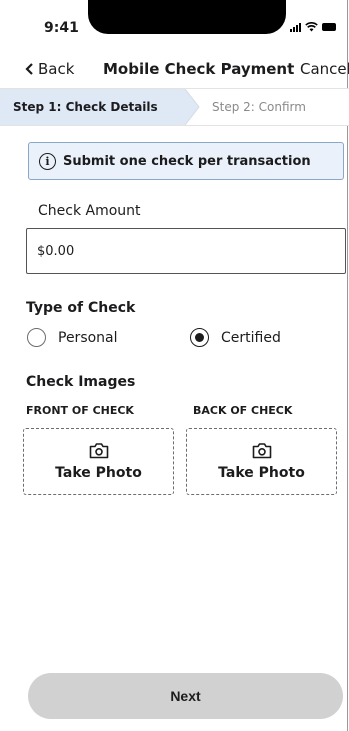 This screenshot has width=349, height=731. What do you see at coordinates (98, 473) in the screenshot?
I see `take-photo-front-label: Take Photo` at bounding box center [98, 473].